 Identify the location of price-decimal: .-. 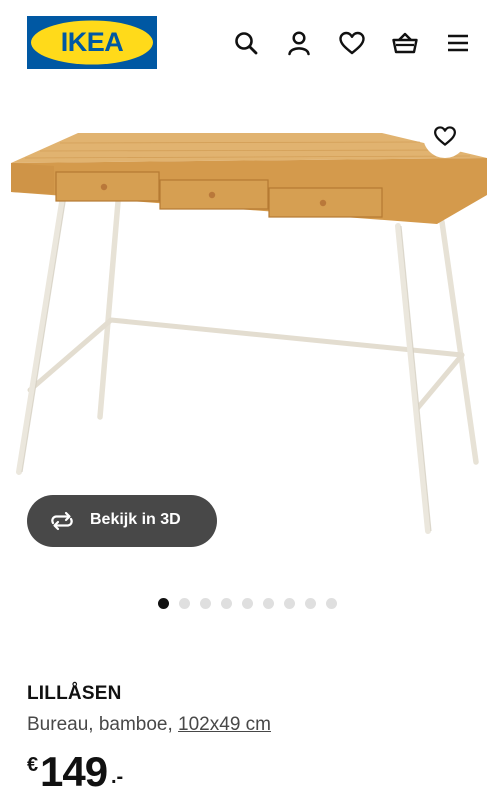
(117, 777).